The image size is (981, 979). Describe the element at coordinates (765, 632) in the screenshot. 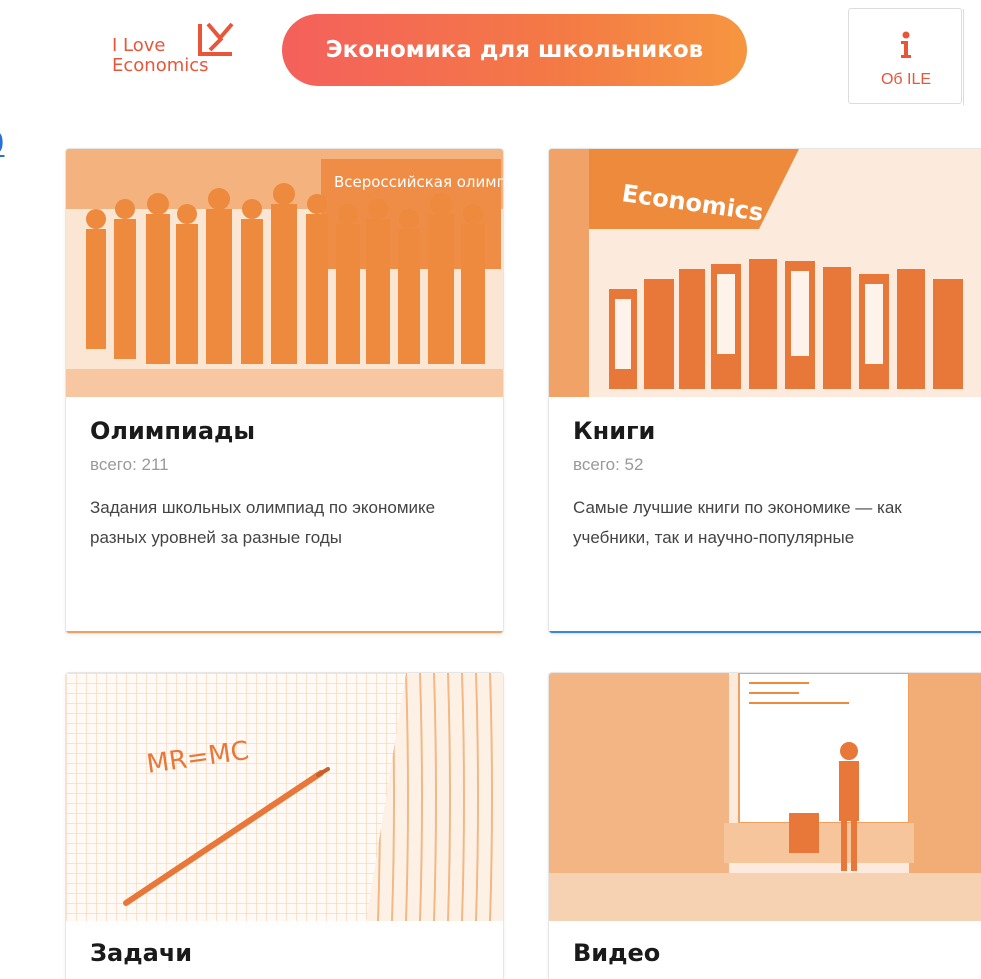

I see `books-accent-line` at that location.